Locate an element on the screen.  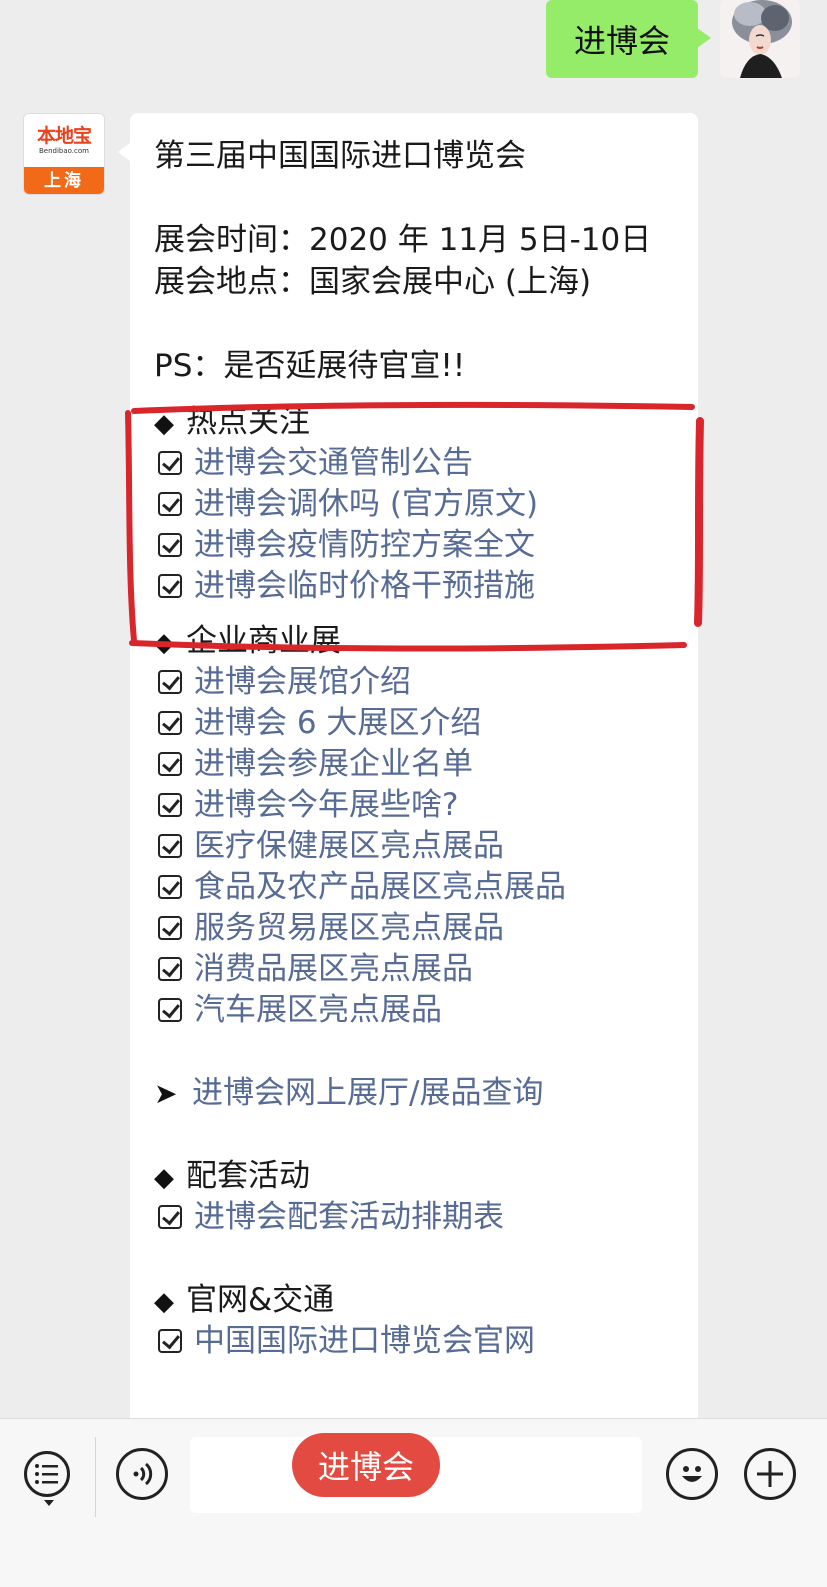
list-item: 医疗保健展区亮点展品 is located at coordinates (413, 845).